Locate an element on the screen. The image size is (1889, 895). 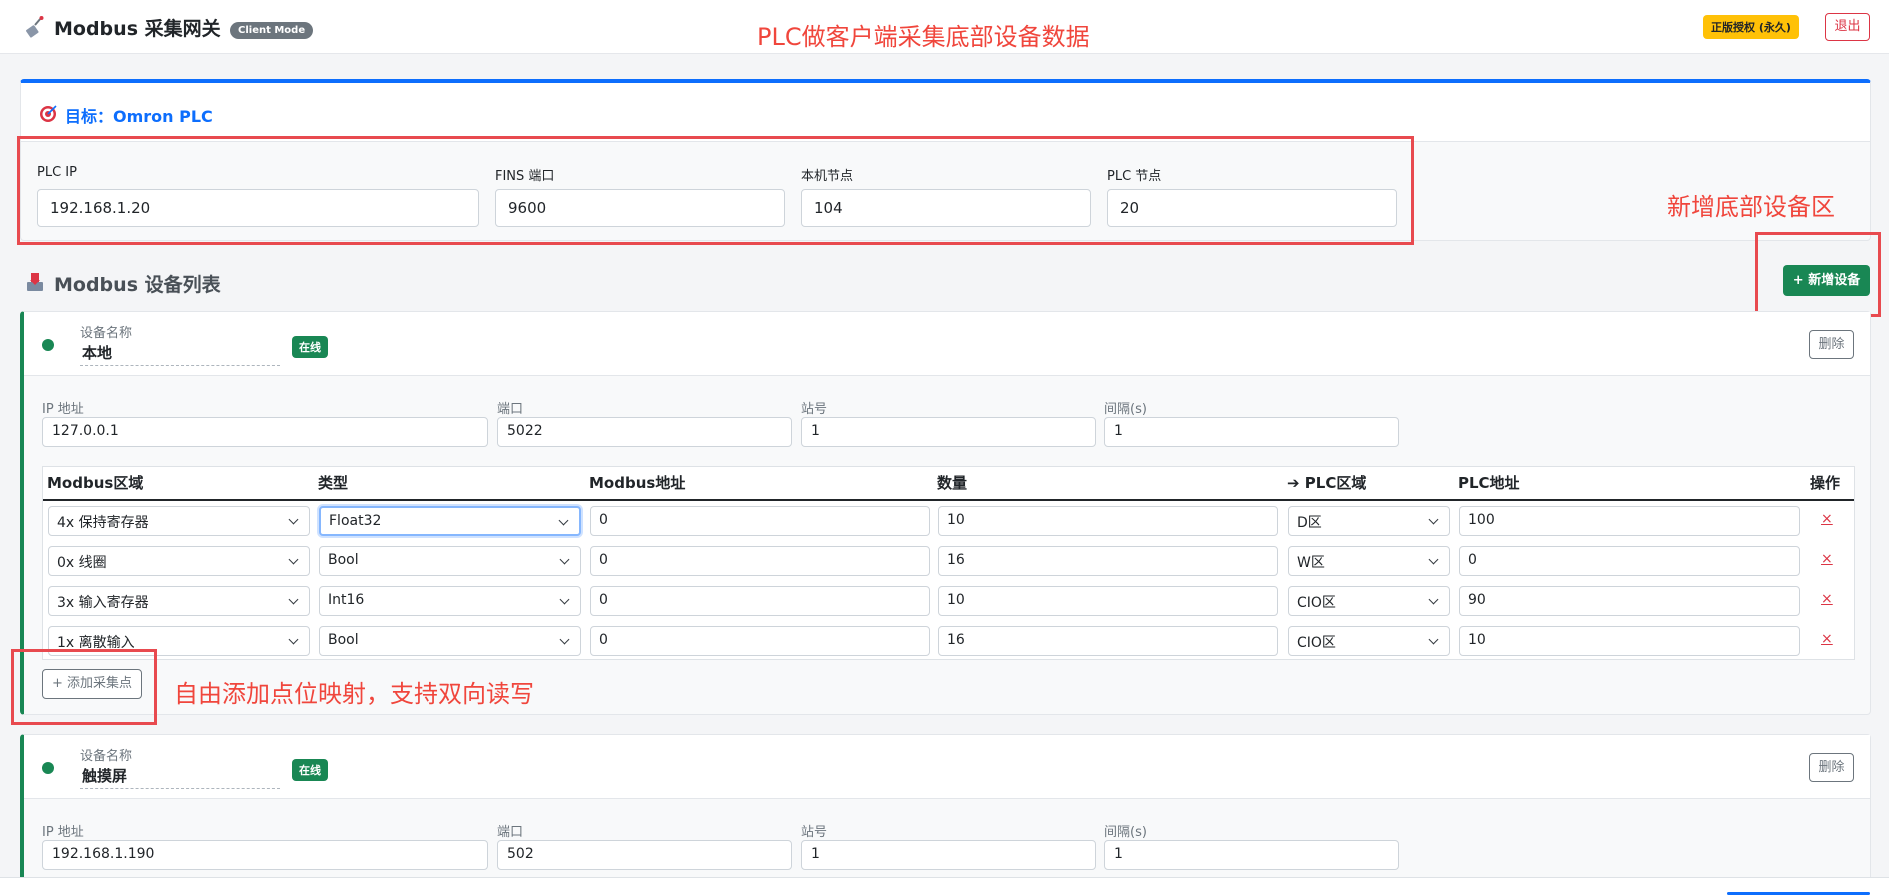
plc-address-input: 90 is located at coordinates (1629, 601).